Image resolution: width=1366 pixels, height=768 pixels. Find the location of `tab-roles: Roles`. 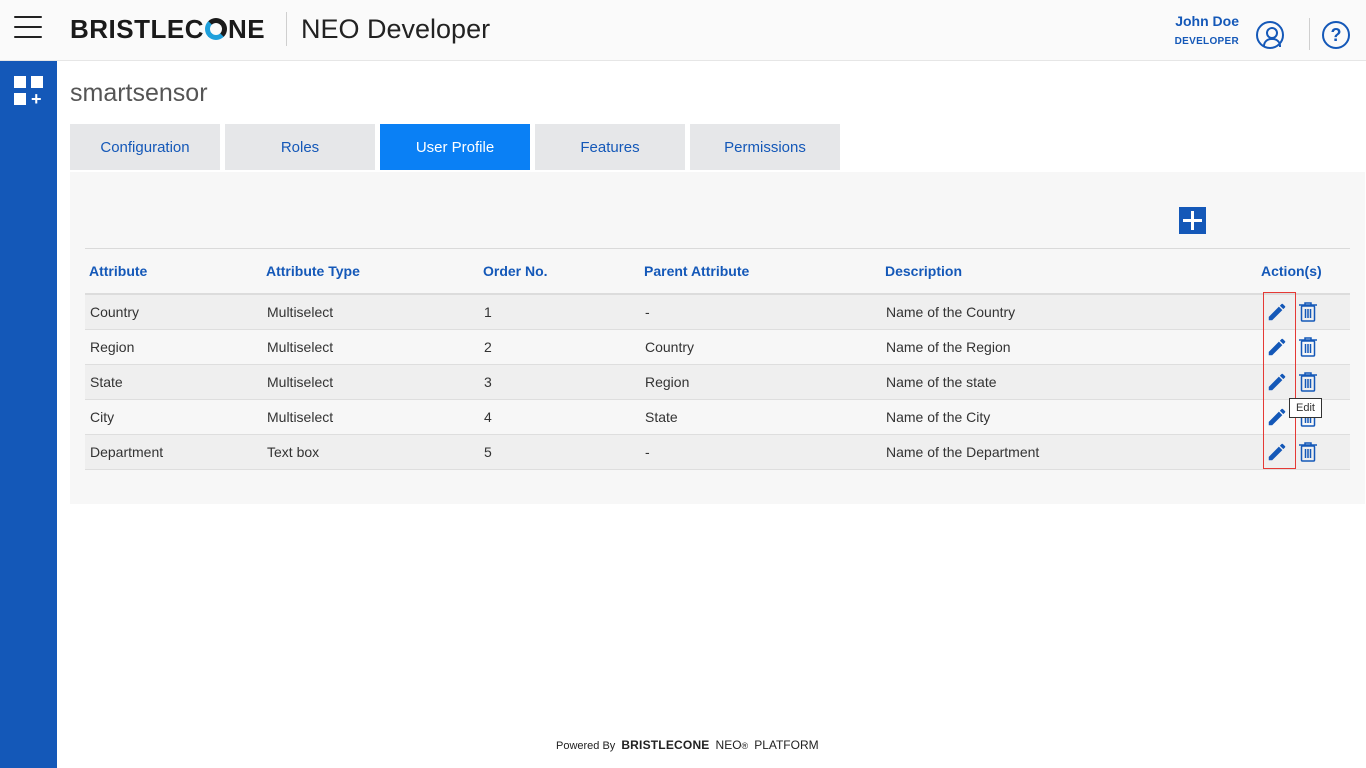

tab-roles: Roles is located at coordinates (300, 147).